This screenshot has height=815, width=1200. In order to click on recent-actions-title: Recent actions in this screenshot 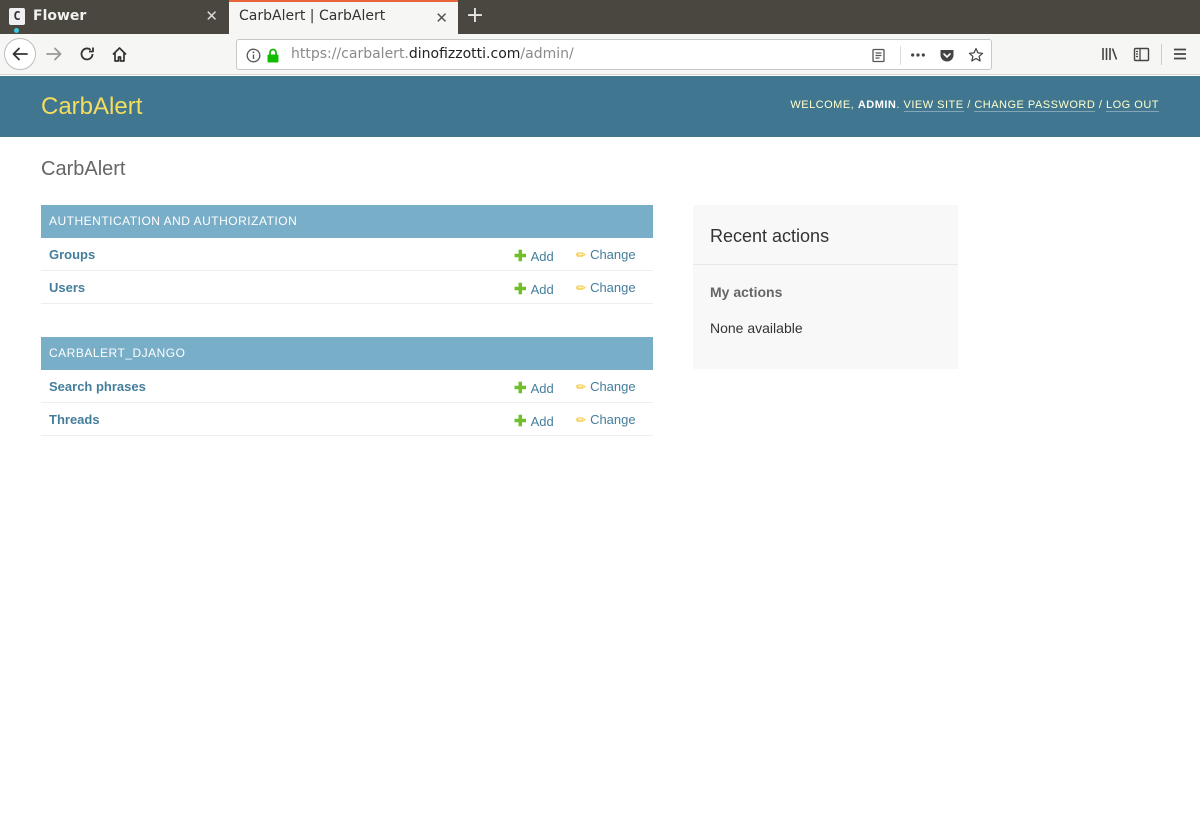, I will do `click(770, 236)`.